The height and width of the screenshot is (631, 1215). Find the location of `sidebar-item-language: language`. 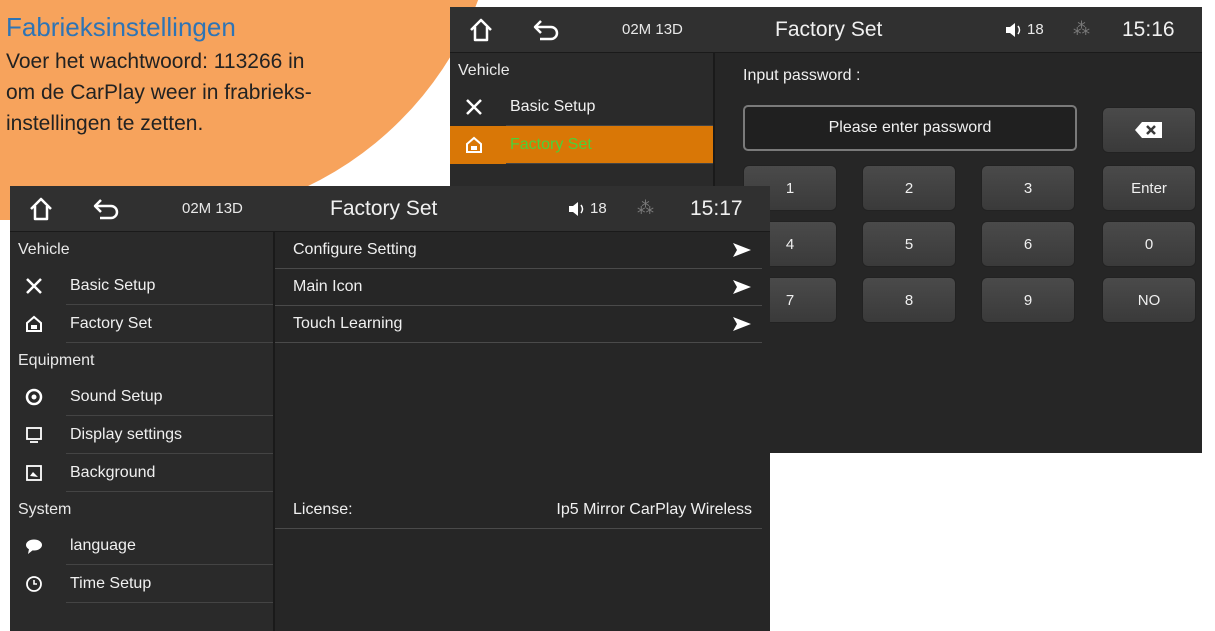

sidebar-item-language: language is located at coordinates (141, 546).